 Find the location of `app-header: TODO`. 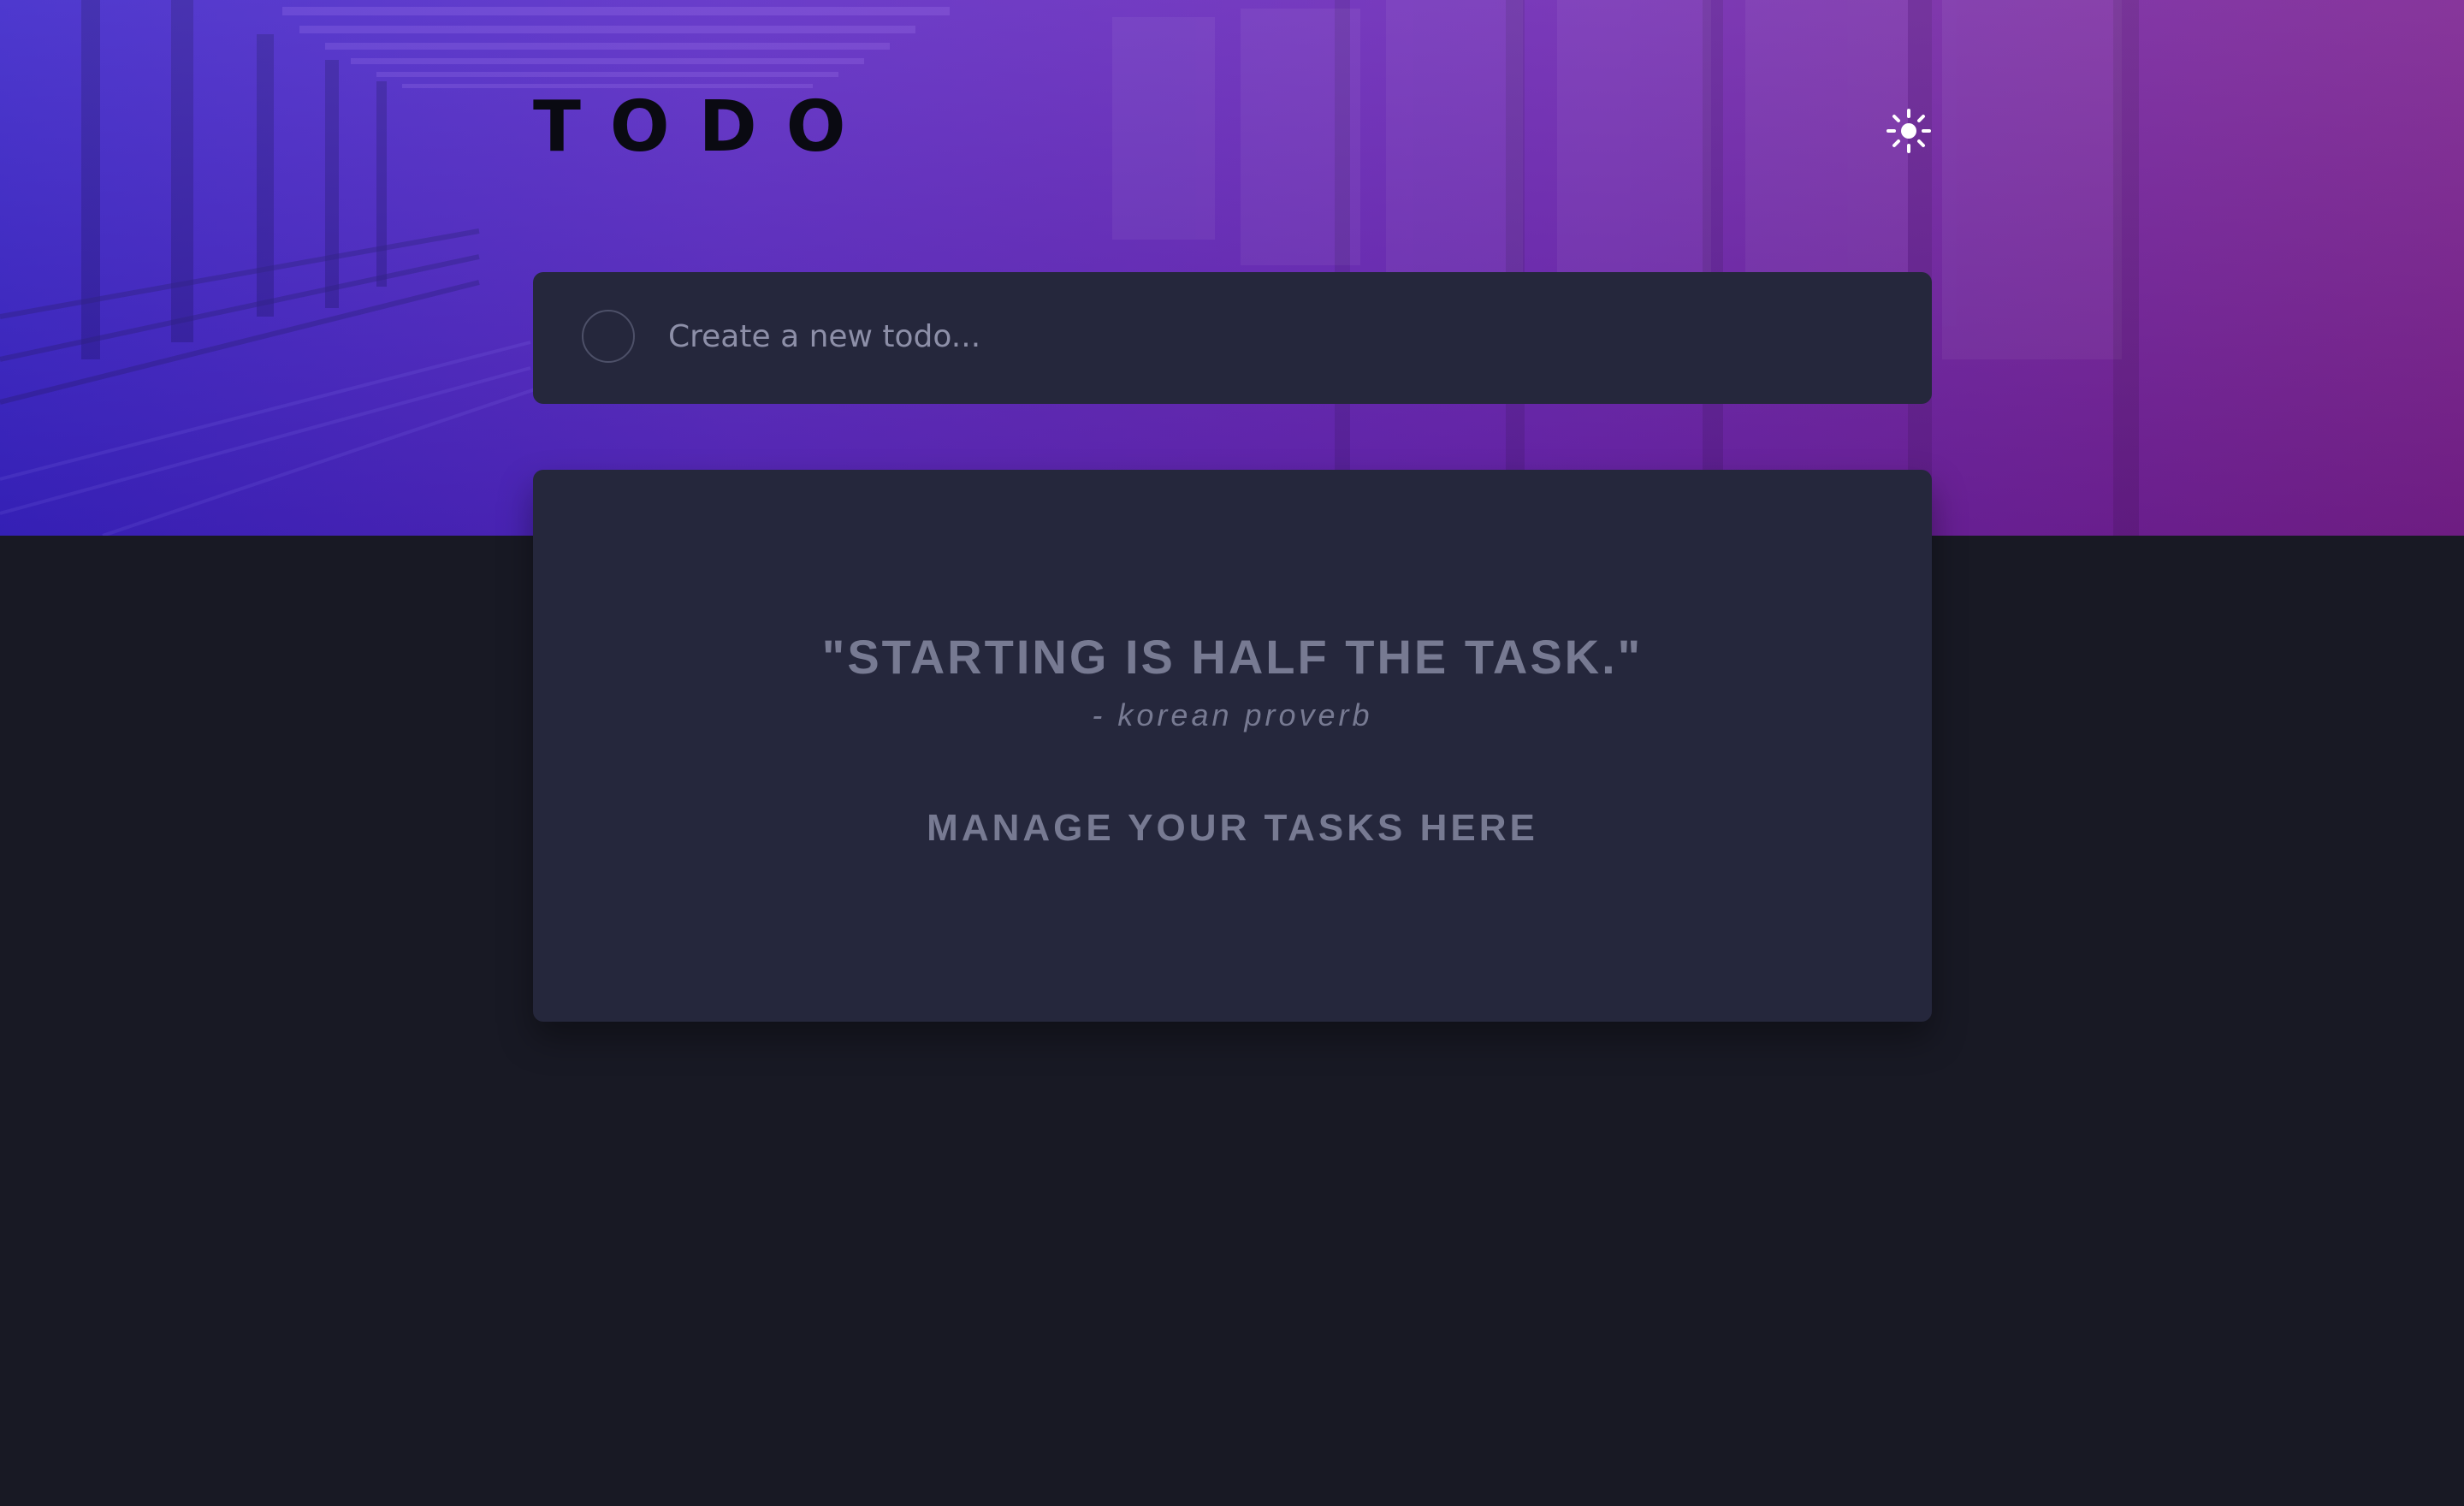

app-header: TODO is located at coordinates (1232, 128).